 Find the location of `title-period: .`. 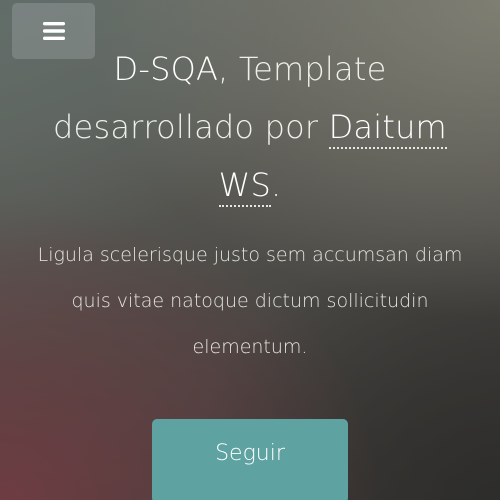

title-period: . is located at coordinates (276, 185).